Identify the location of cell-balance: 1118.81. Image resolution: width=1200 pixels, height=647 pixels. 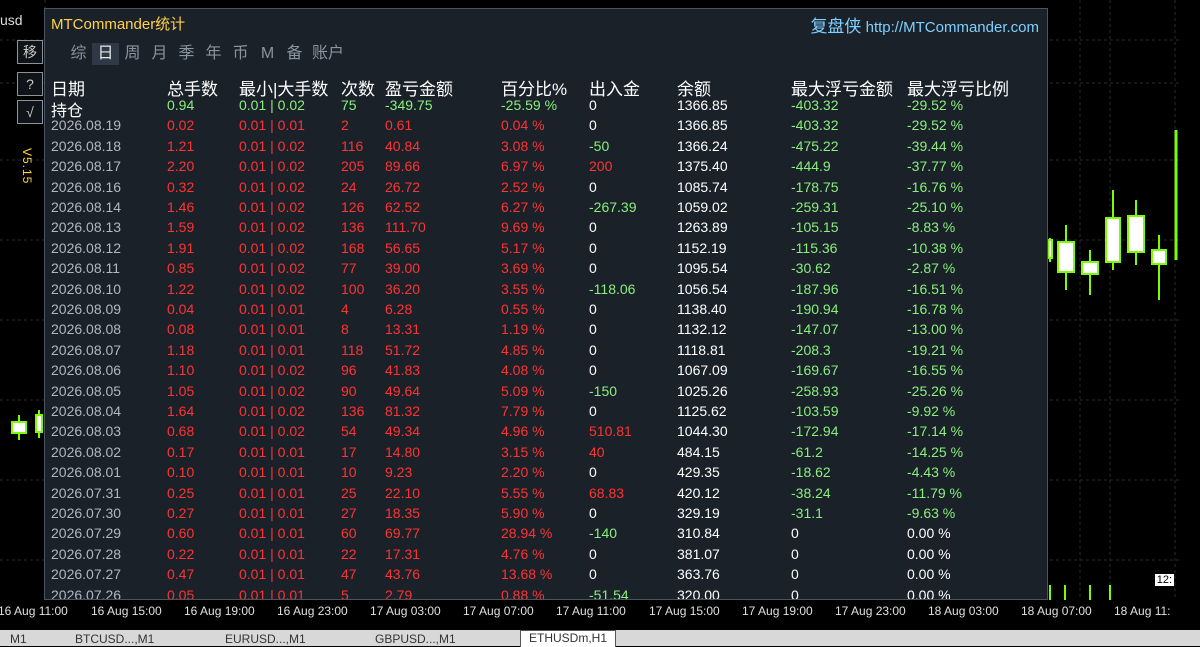
(701, 349).